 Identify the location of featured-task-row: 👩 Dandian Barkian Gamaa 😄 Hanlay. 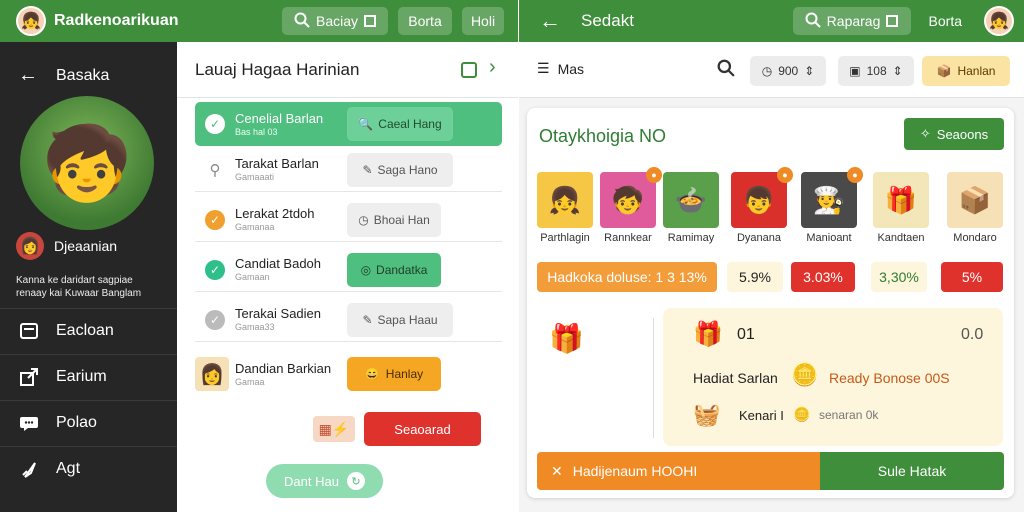
(348, 374).